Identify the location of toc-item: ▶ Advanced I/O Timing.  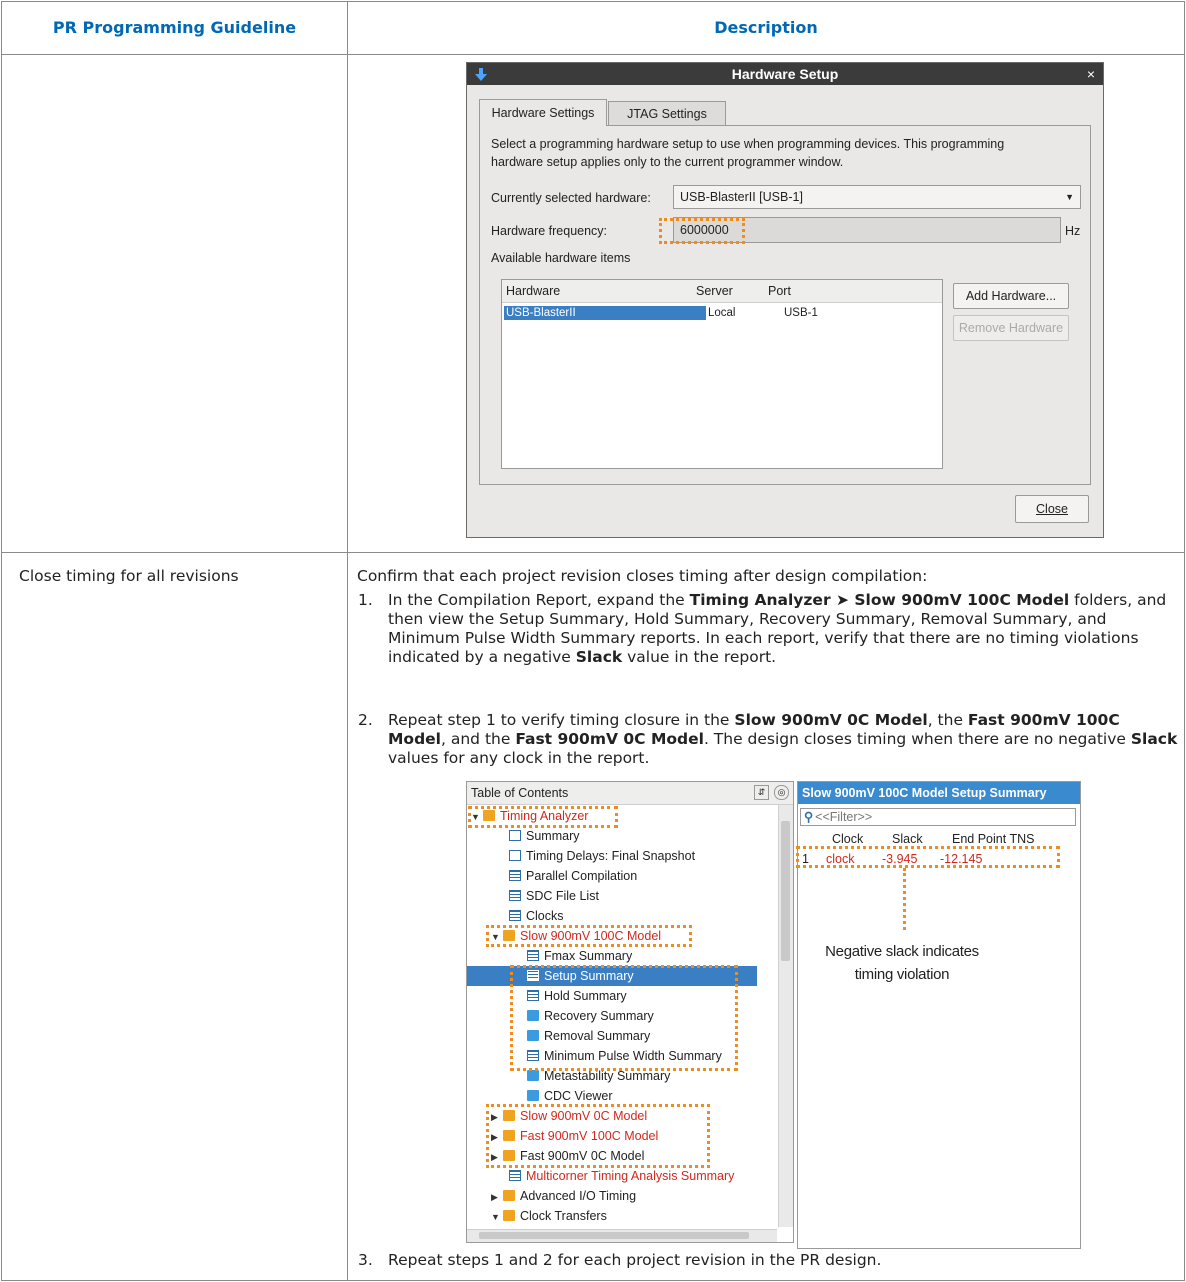
(622, 1196).